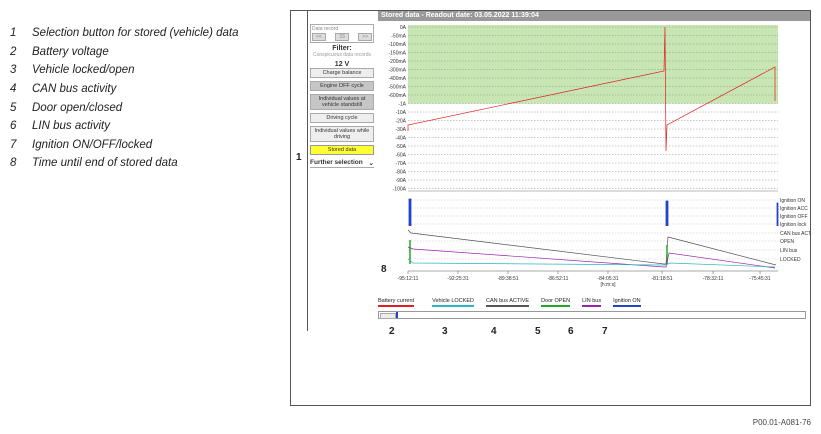  What do you see at coordinates (342, 73) in the screenshot?
I see `charge-balance-button: Charge balance` at bounding box center [342, 73].